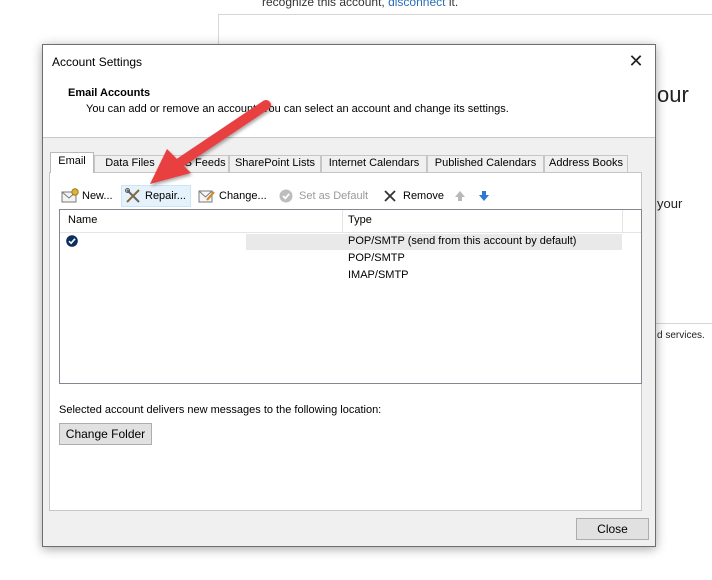  What do you see at coordinates (681, 335) in the screenshot?
I see `background-services-fragment: d services.` at bounding box center [681, 335].